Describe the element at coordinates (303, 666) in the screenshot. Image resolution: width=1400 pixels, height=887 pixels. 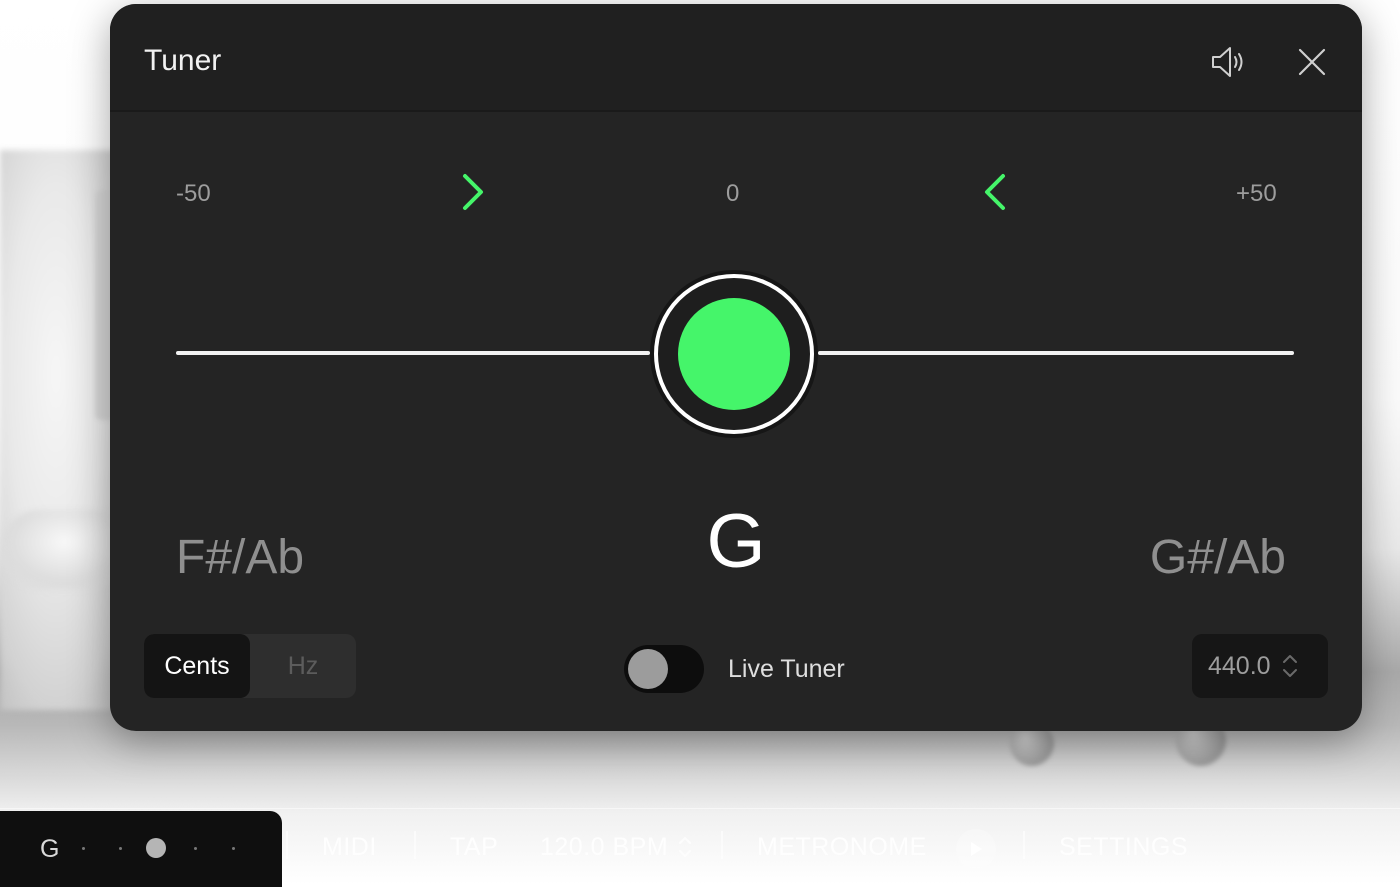
I see `units-hz-option: Hz` at that location.